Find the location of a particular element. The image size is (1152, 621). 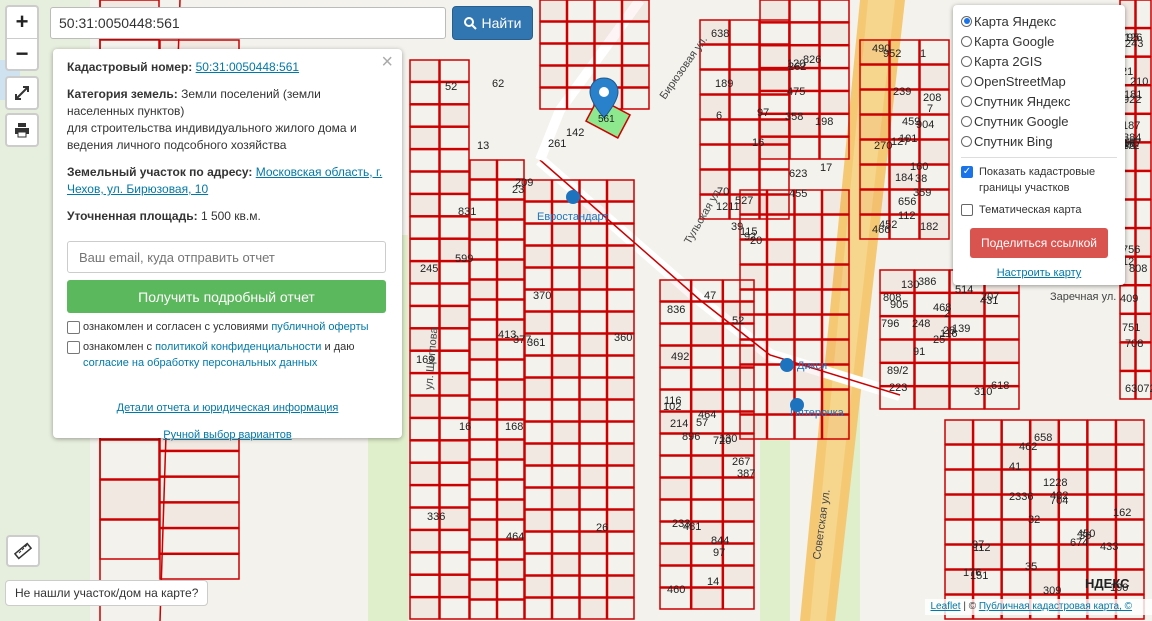

parcel-number-label: 233 is located at coordinates (681, 524).